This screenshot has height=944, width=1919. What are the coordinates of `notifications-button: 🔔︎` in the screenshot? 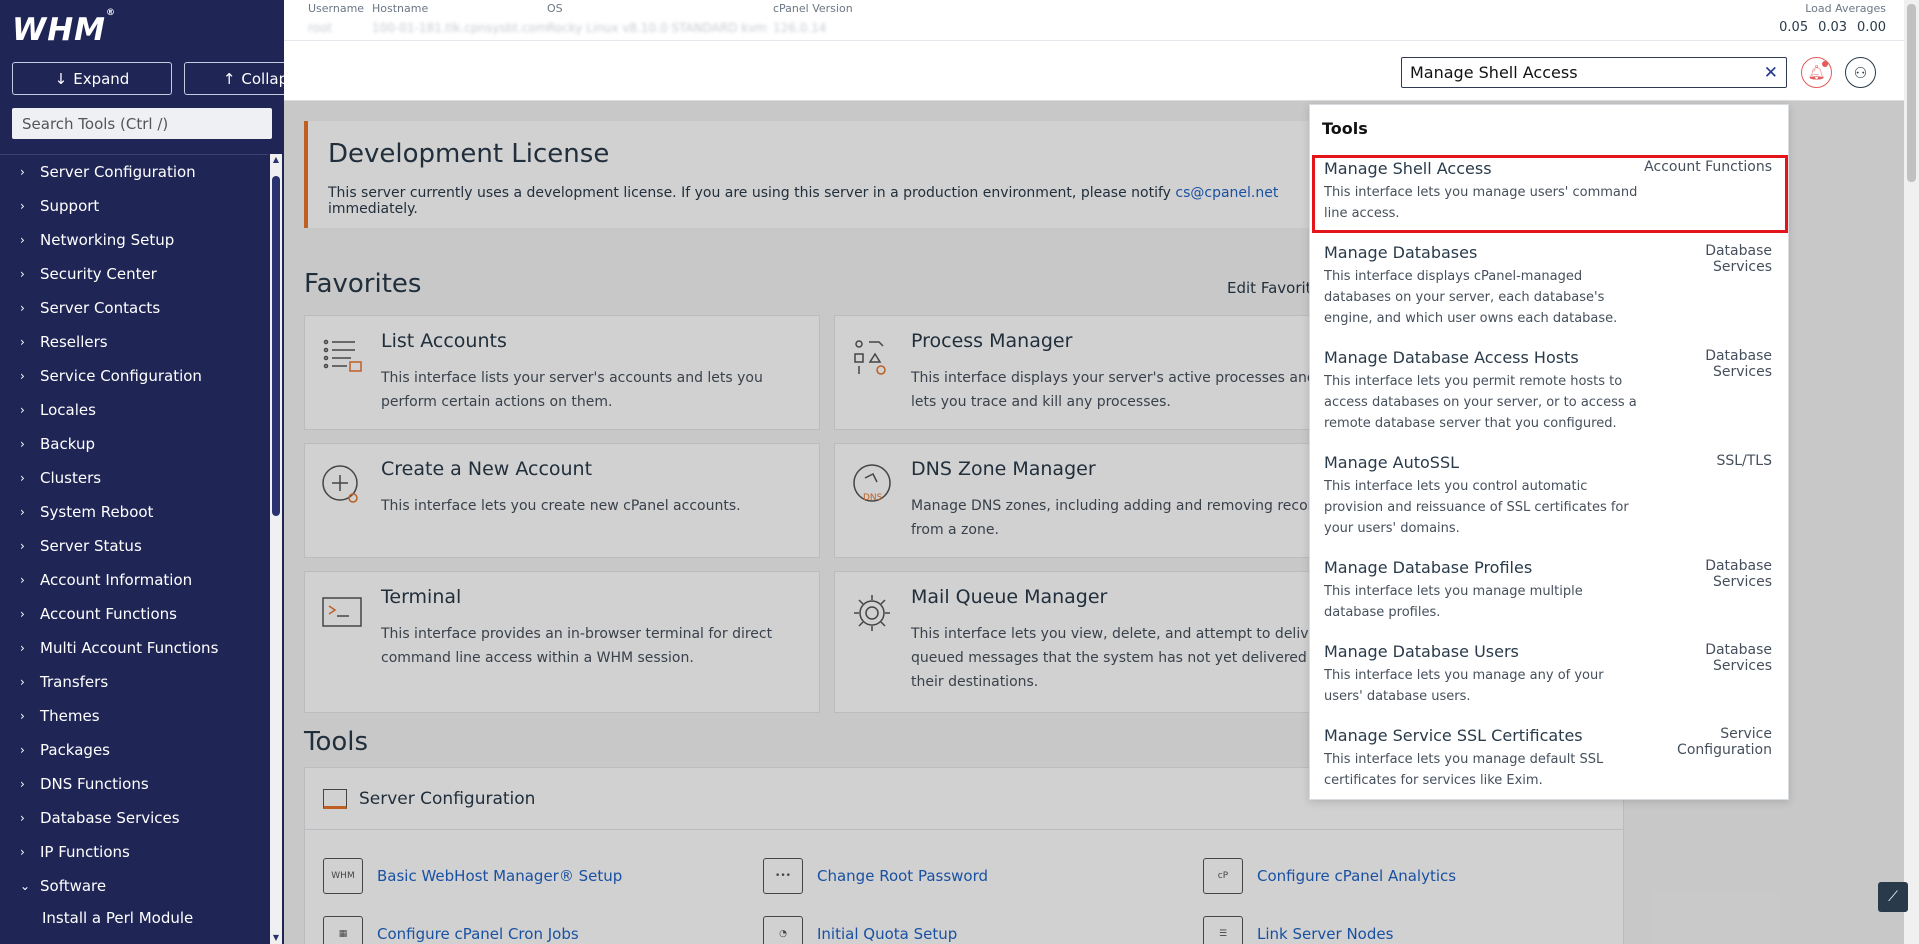 It's located at (1816, 72).